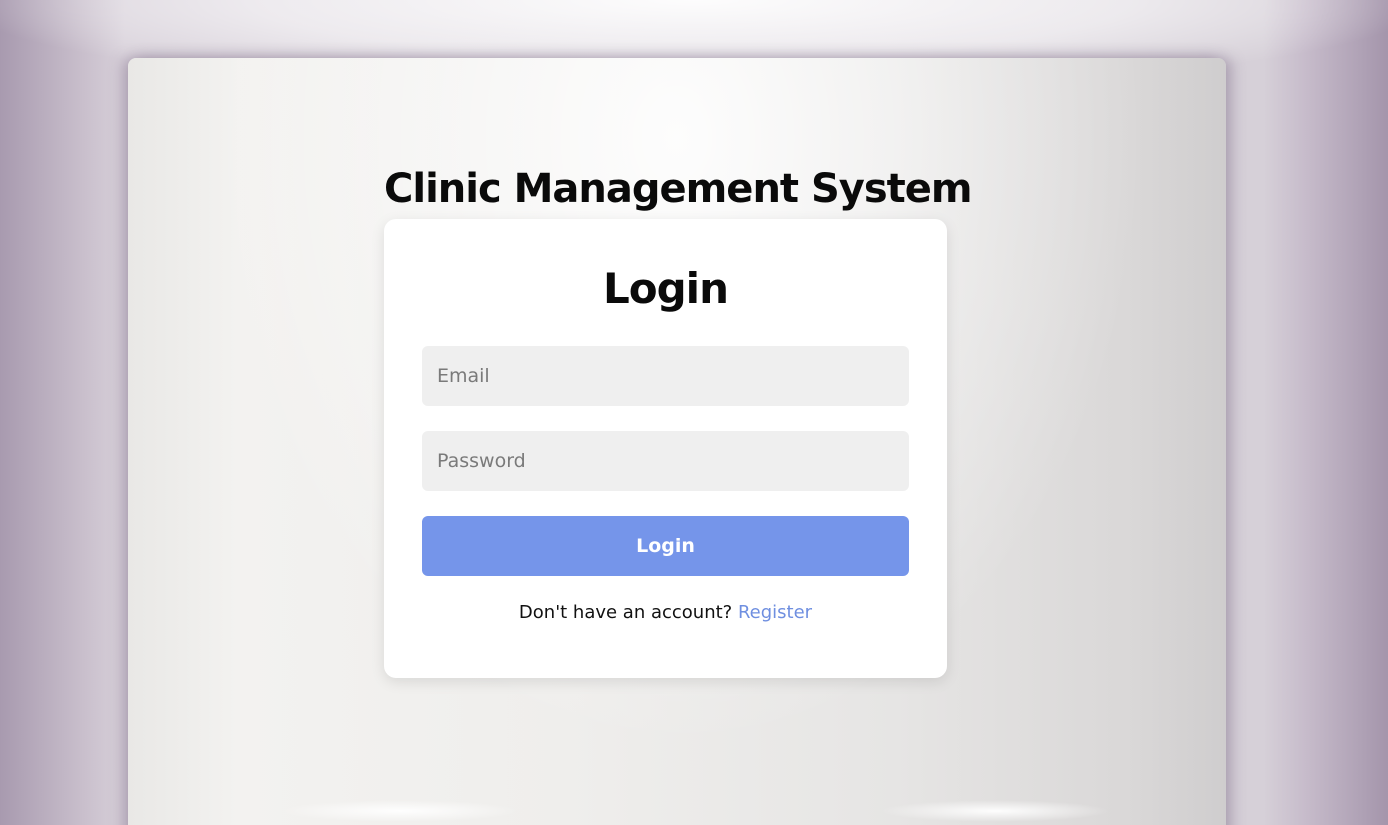 The image size is (1388, 825). What do you see at coordinates (625, 612) in the screenshot?
I see `register-prompt-text: Don't have an account?` at bounding box center [625, 612].